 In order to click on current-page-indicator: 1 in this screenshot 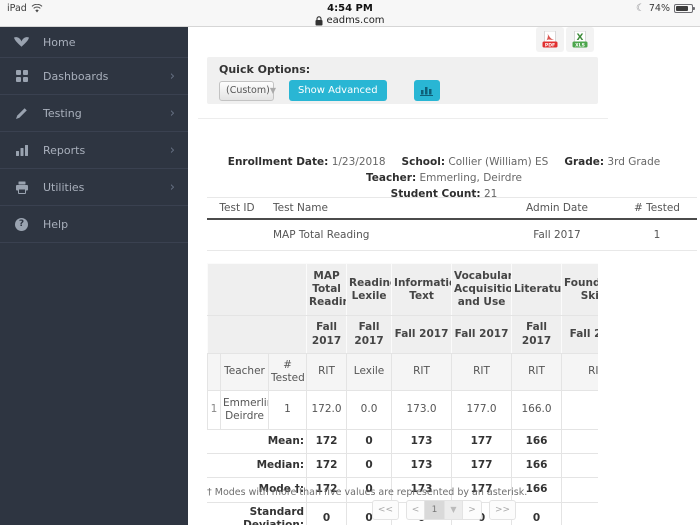, I will do `click(435, 510)`.